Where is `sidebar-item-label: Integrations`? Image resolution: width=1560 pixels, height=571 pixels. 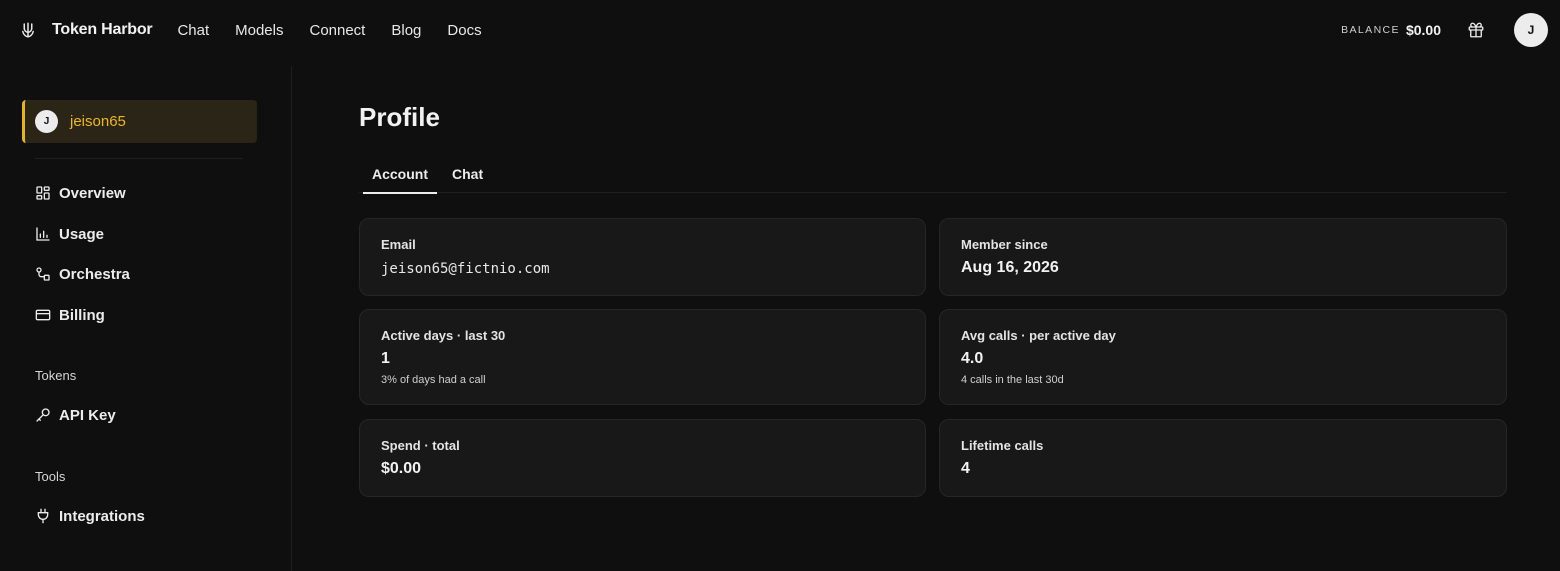
sidebar-item-label: Integrations is located at coordinates (102, 516).